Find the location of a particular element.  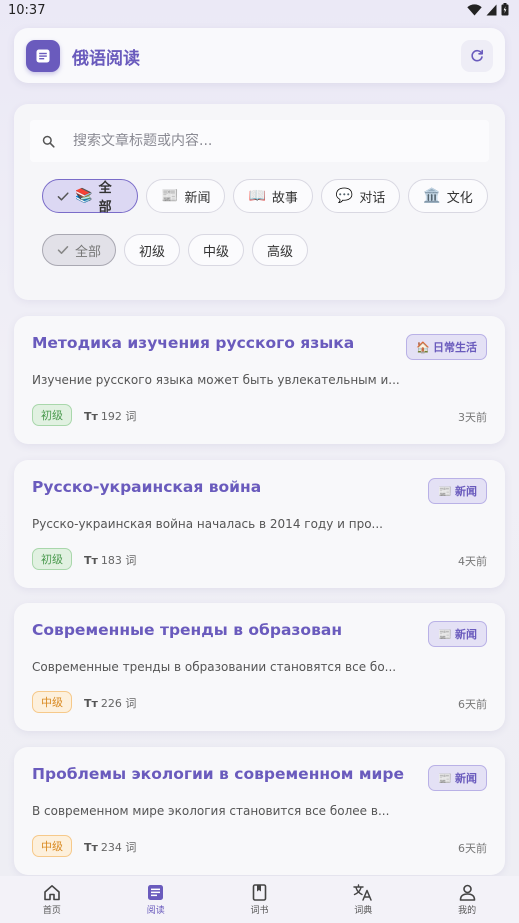

app-header: 俄语阅读 is located at coordinates (259, 55).